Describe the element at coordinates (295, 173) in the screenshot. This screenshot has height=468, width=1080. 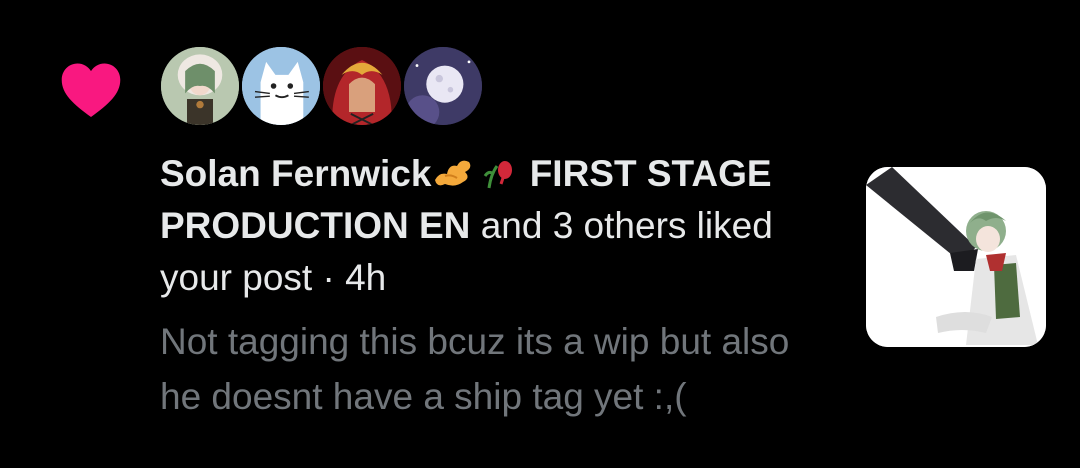
I see `liker-name: Solan Fernwick` at that location.